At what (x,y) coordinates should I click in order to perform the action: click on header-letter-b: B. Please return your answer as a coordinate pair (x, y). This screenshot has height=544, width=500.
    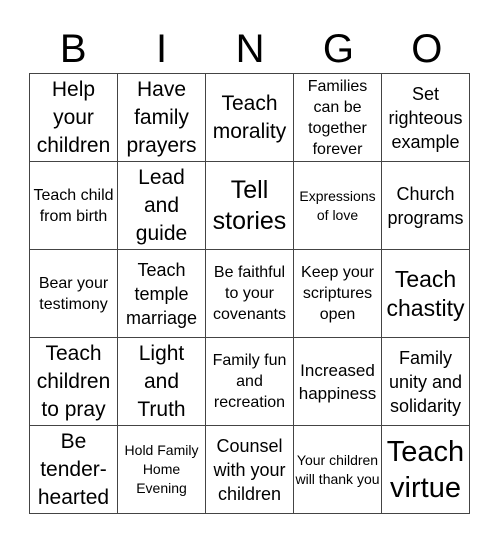
    Looking at the image, I should click on (73, 49).